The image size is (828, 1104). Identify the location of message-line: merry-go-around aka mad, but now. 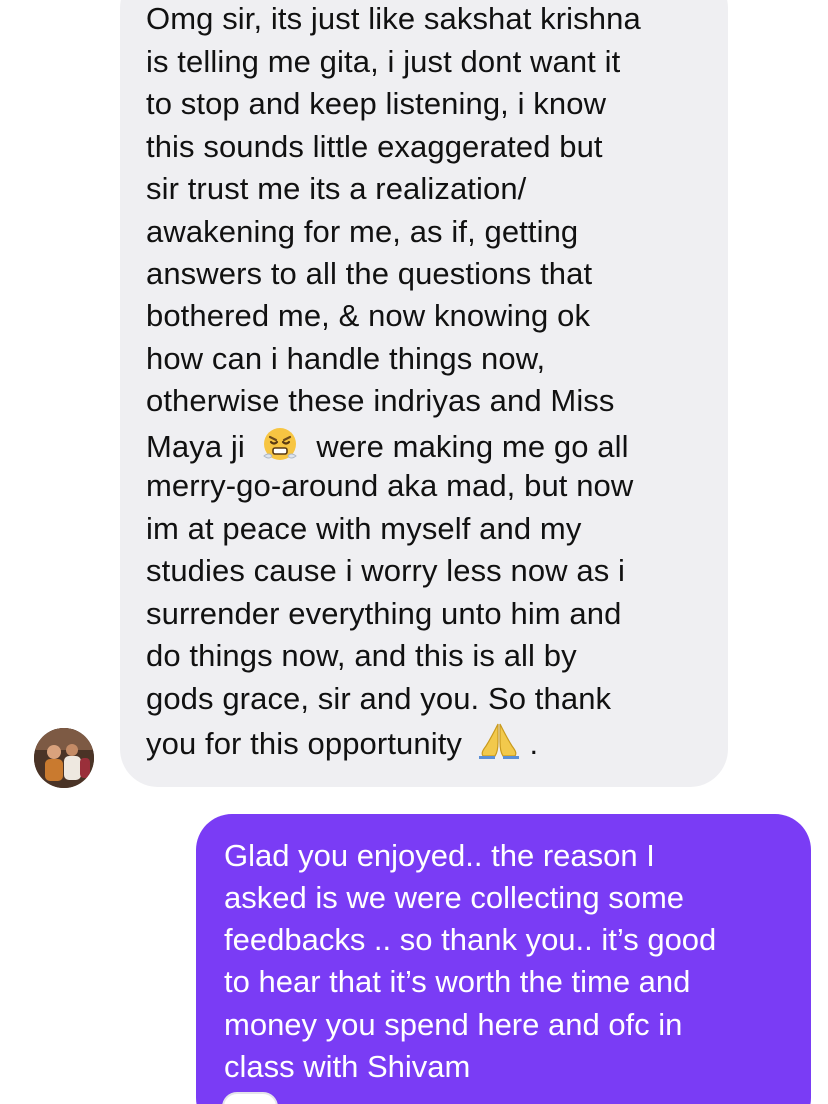
(390, 485).